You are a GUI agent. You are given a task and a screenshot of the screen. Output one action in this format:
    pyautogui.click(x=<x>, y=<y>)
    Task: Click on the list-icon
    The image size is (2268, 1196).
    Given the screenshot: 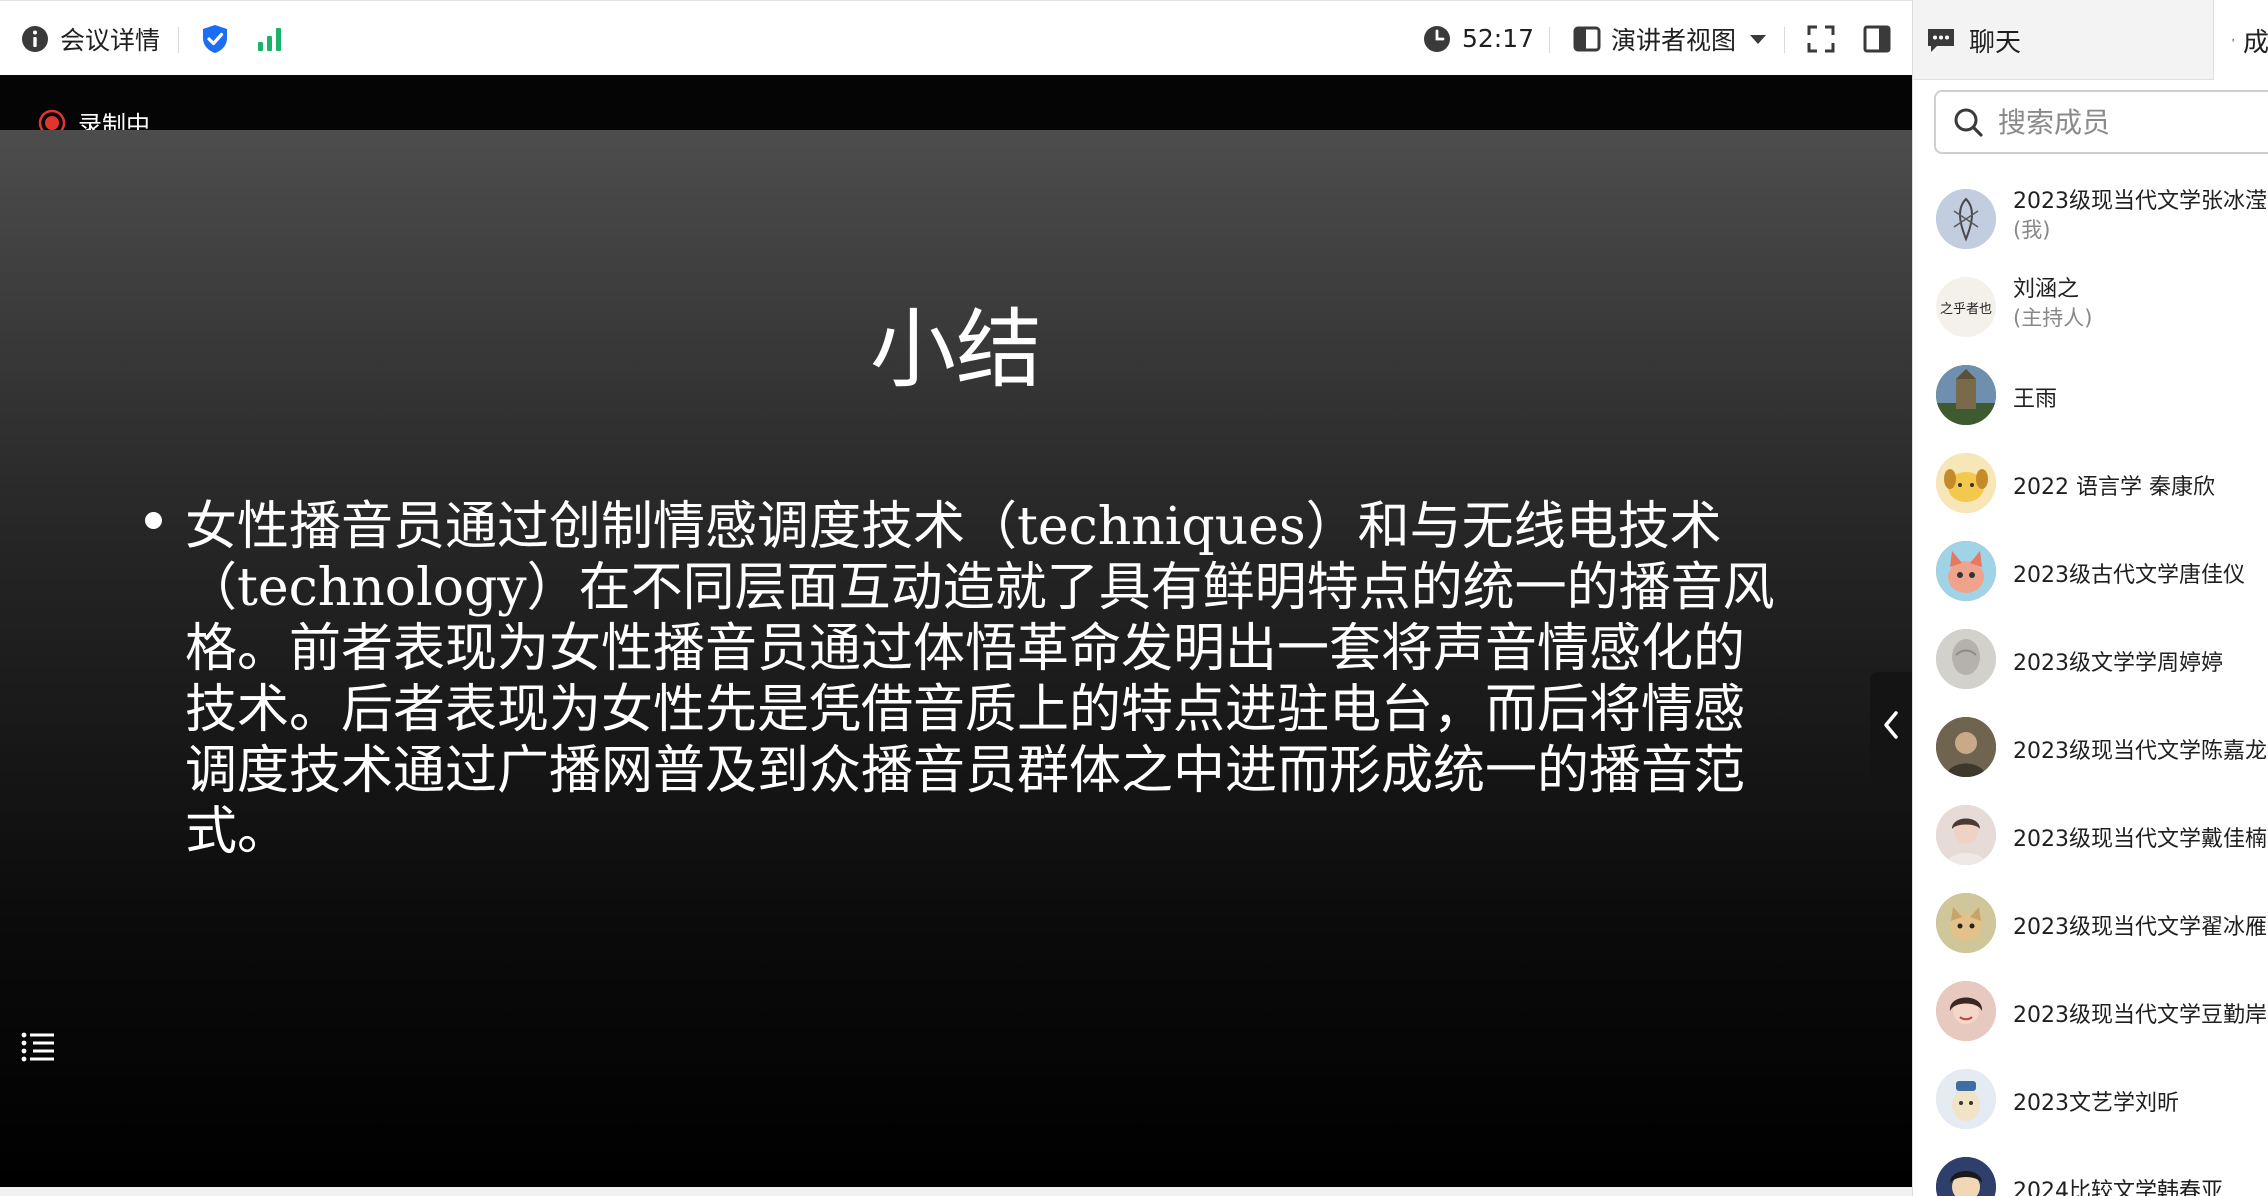 What is the action you would take?
    pyautogui.click(x=37, y=1047)
    